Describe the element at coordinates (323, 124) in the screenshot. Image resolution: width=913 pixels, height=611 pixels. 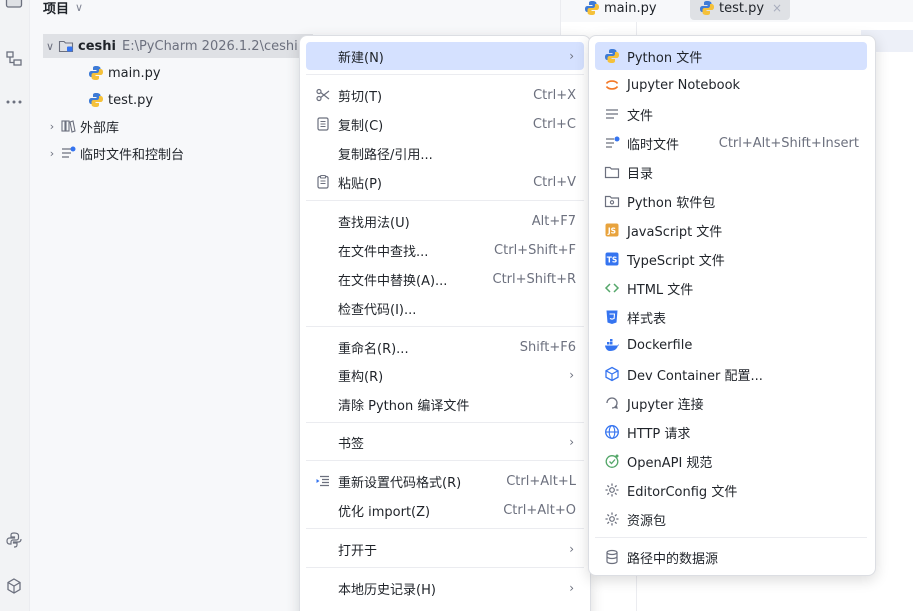
I see `copy-icon` at that location.